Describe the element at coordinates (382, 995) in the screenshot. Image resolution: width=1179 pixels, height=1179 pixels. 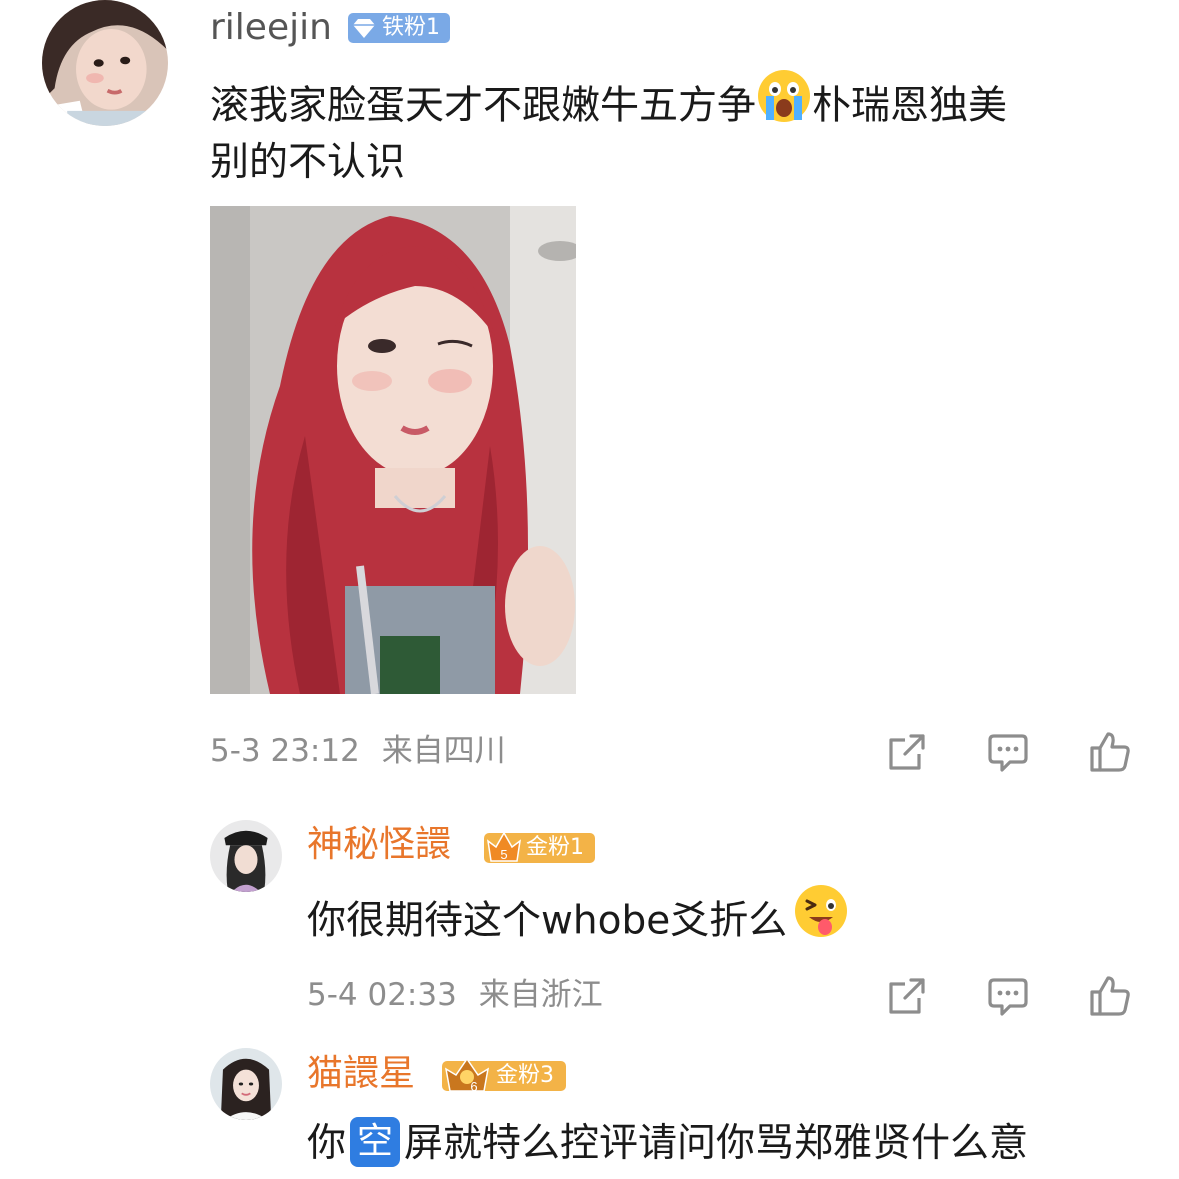
I see `comment-time: 5-4 02:33` at that location.